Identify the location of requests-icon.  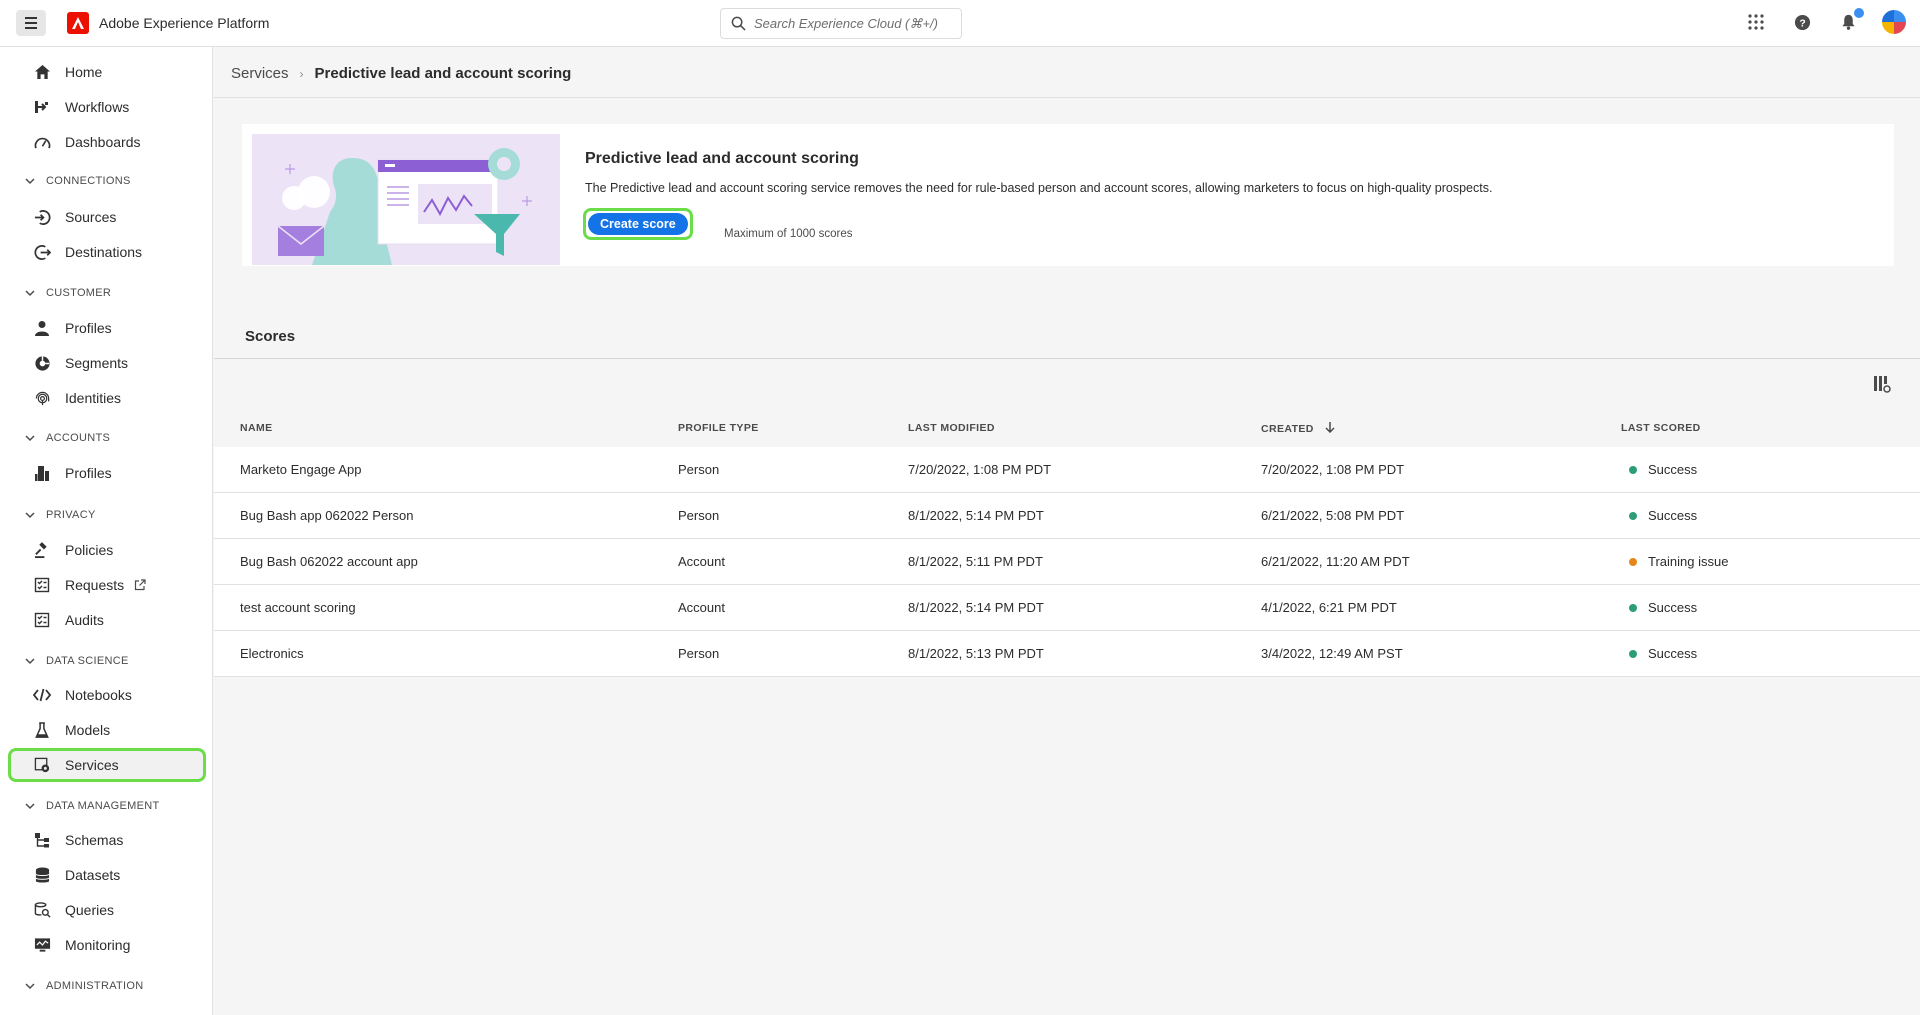
(42, 585).